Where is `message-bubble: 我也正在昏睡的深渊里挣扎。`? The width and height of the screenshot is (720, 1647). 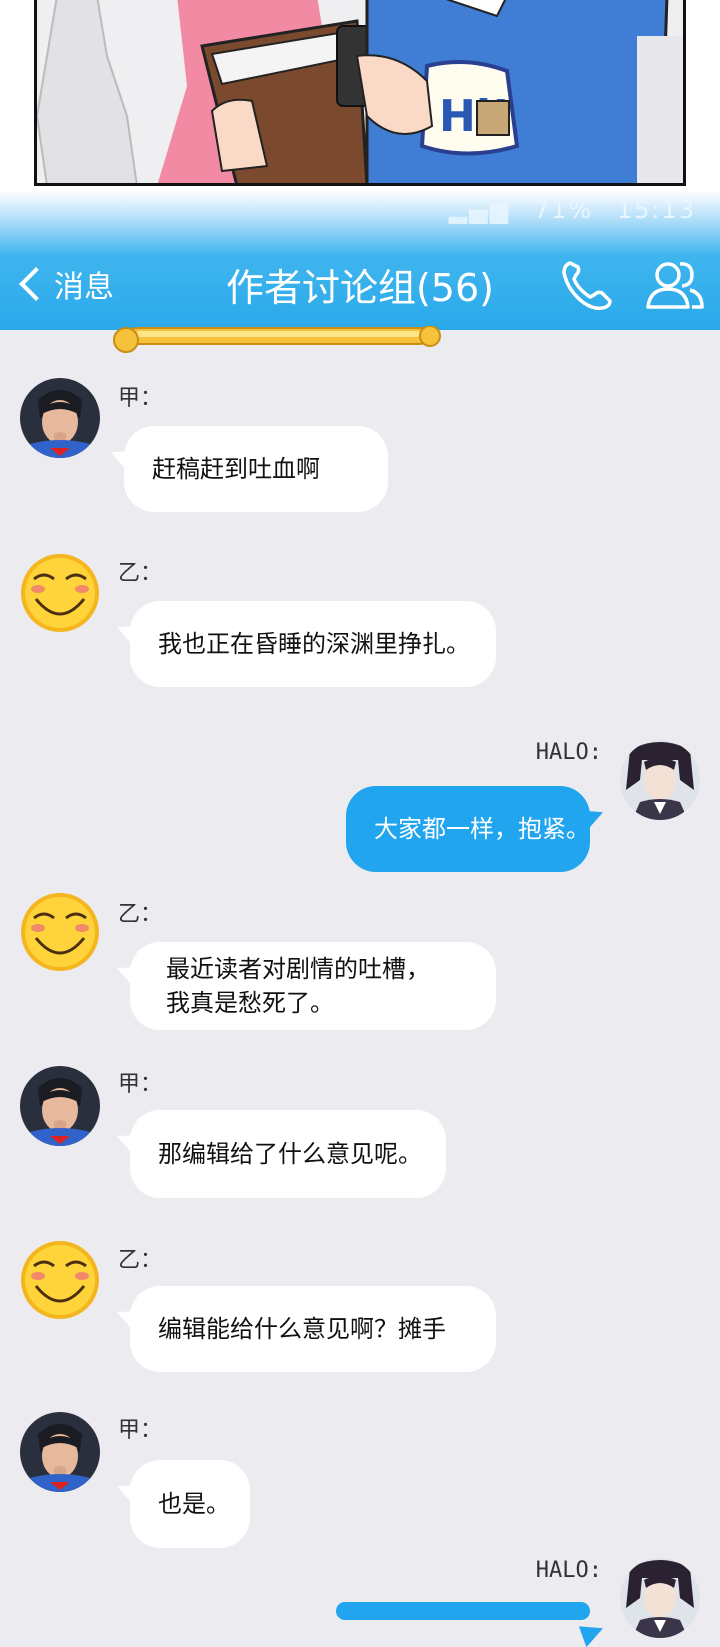 message-bubble: 我也正在昏睡的深渊里挣扎。 is located at coordinates (313, 644).